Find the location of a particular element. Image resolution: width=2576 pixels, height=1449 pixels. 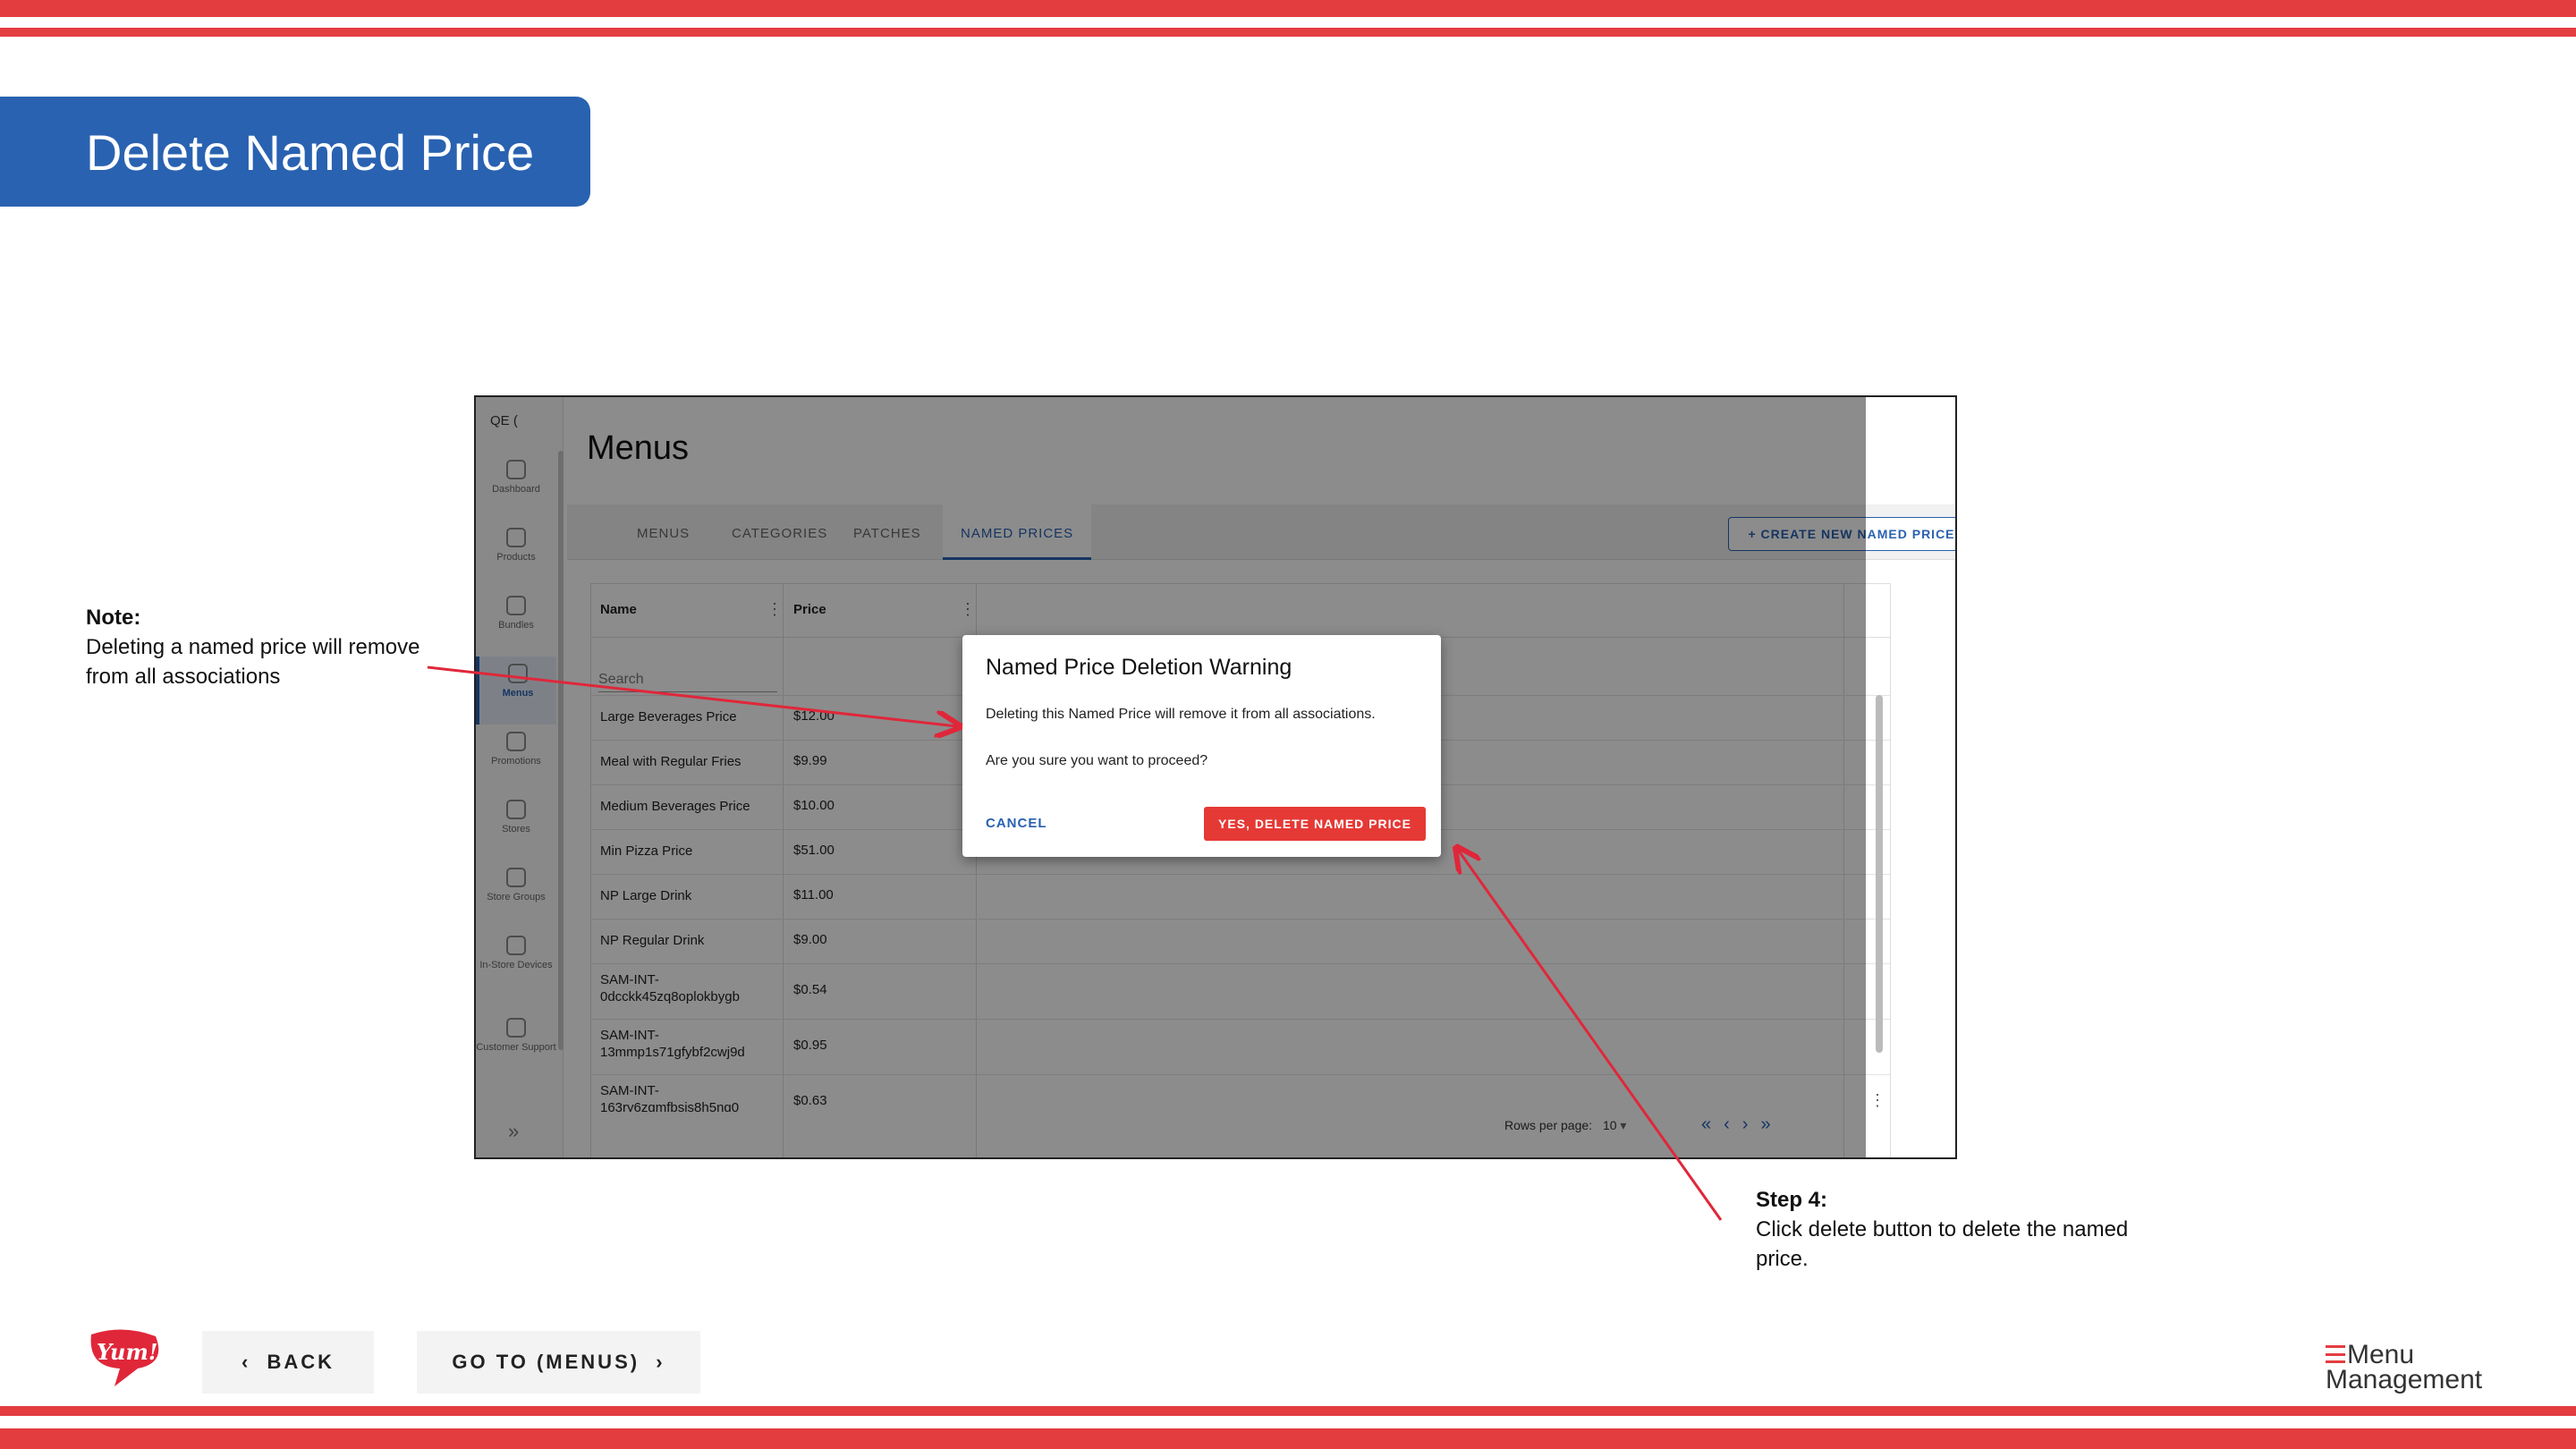

slide-title-box: Delete Named Price is located at coordinates (295, 152).